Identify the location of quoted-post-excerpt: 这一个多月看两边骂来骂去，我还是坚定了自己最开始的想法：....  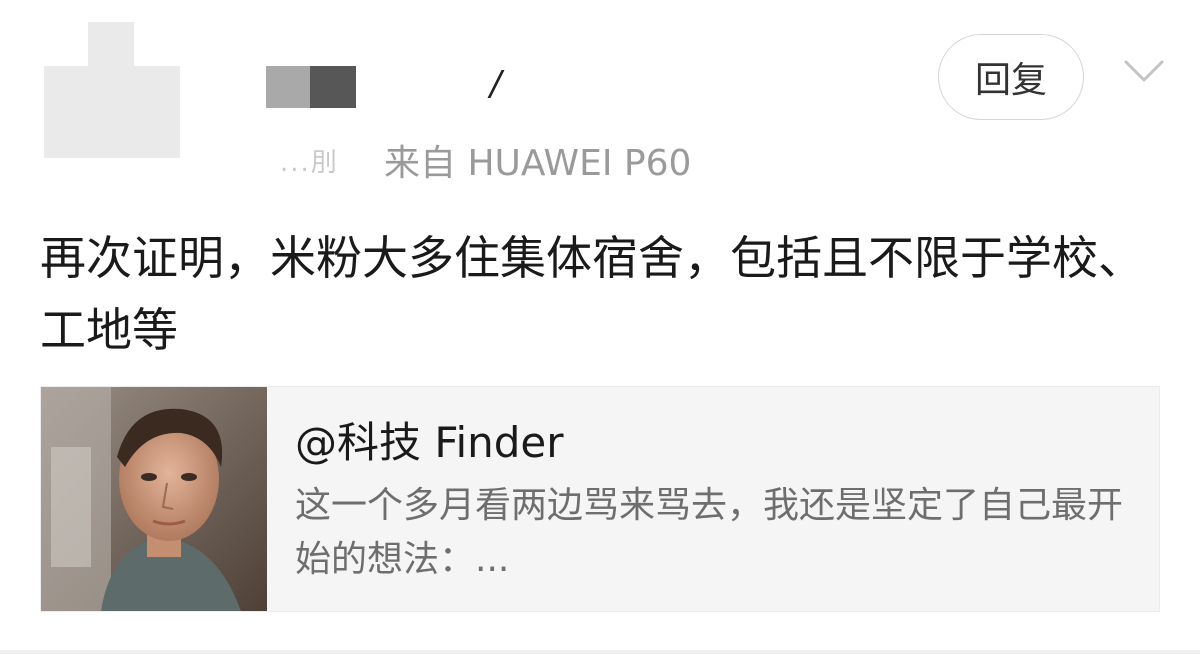
(709, 532).